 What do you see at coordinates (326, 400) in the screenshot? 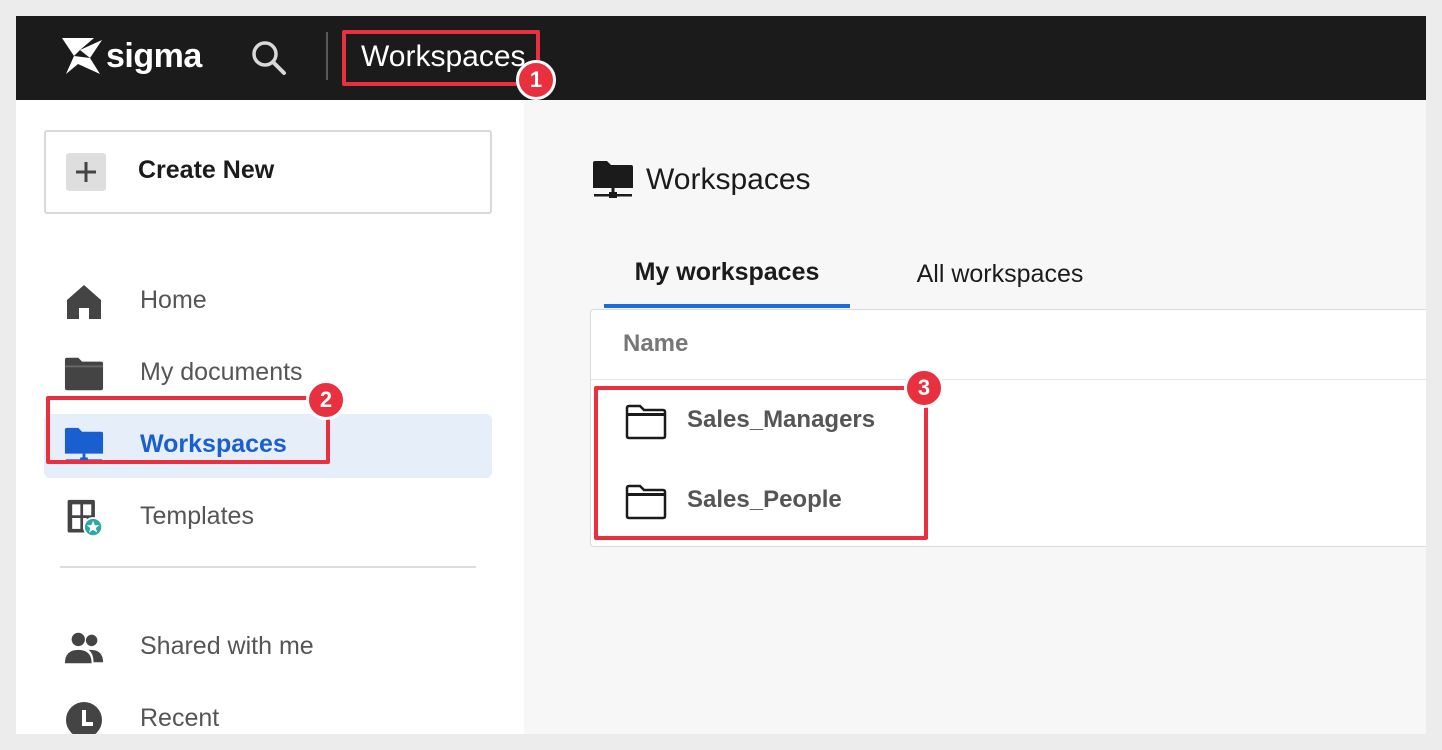
I see `callout-badge-2: 2` at bounding box center [326, 400].